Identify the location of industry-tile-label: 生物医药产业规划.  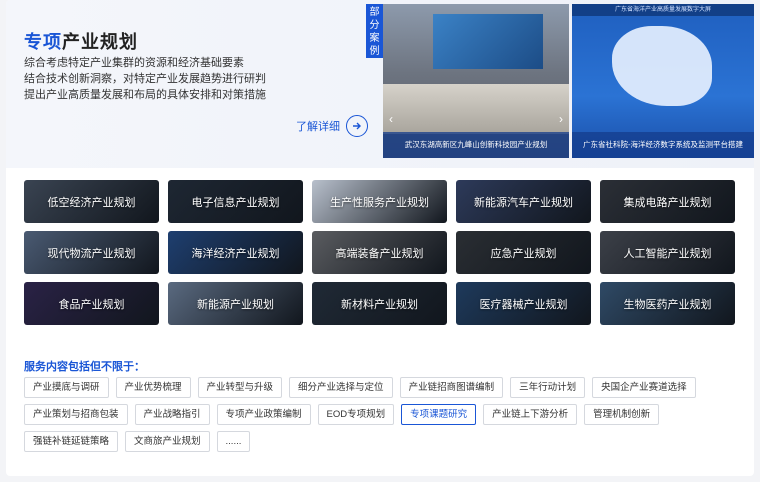
(667, 304).